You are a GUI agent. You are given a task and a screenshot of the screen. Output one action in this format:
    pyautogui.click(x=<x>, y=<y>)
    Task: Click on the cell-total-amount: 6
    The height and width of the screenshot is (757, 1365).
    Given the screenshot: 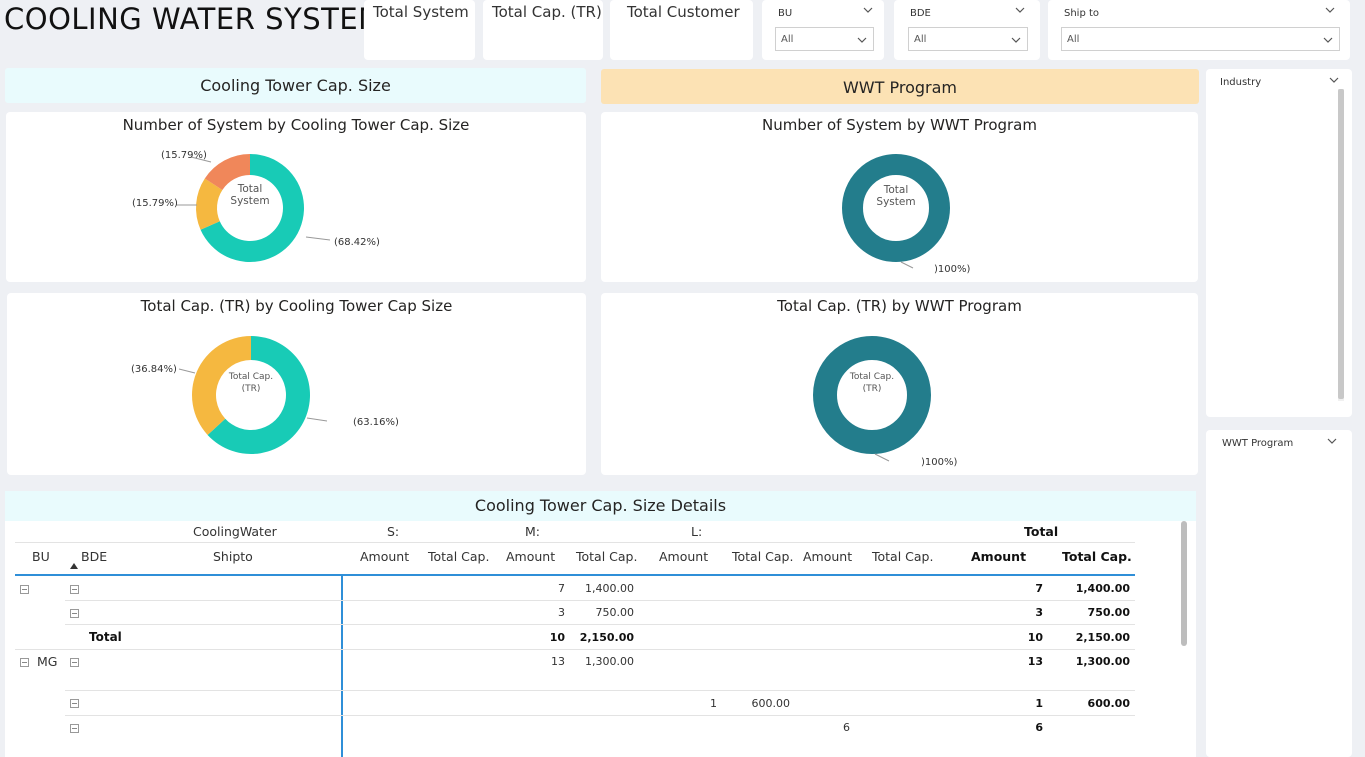 What is the action you would take?
    pyautogui.click(x=1039, y=727)
    